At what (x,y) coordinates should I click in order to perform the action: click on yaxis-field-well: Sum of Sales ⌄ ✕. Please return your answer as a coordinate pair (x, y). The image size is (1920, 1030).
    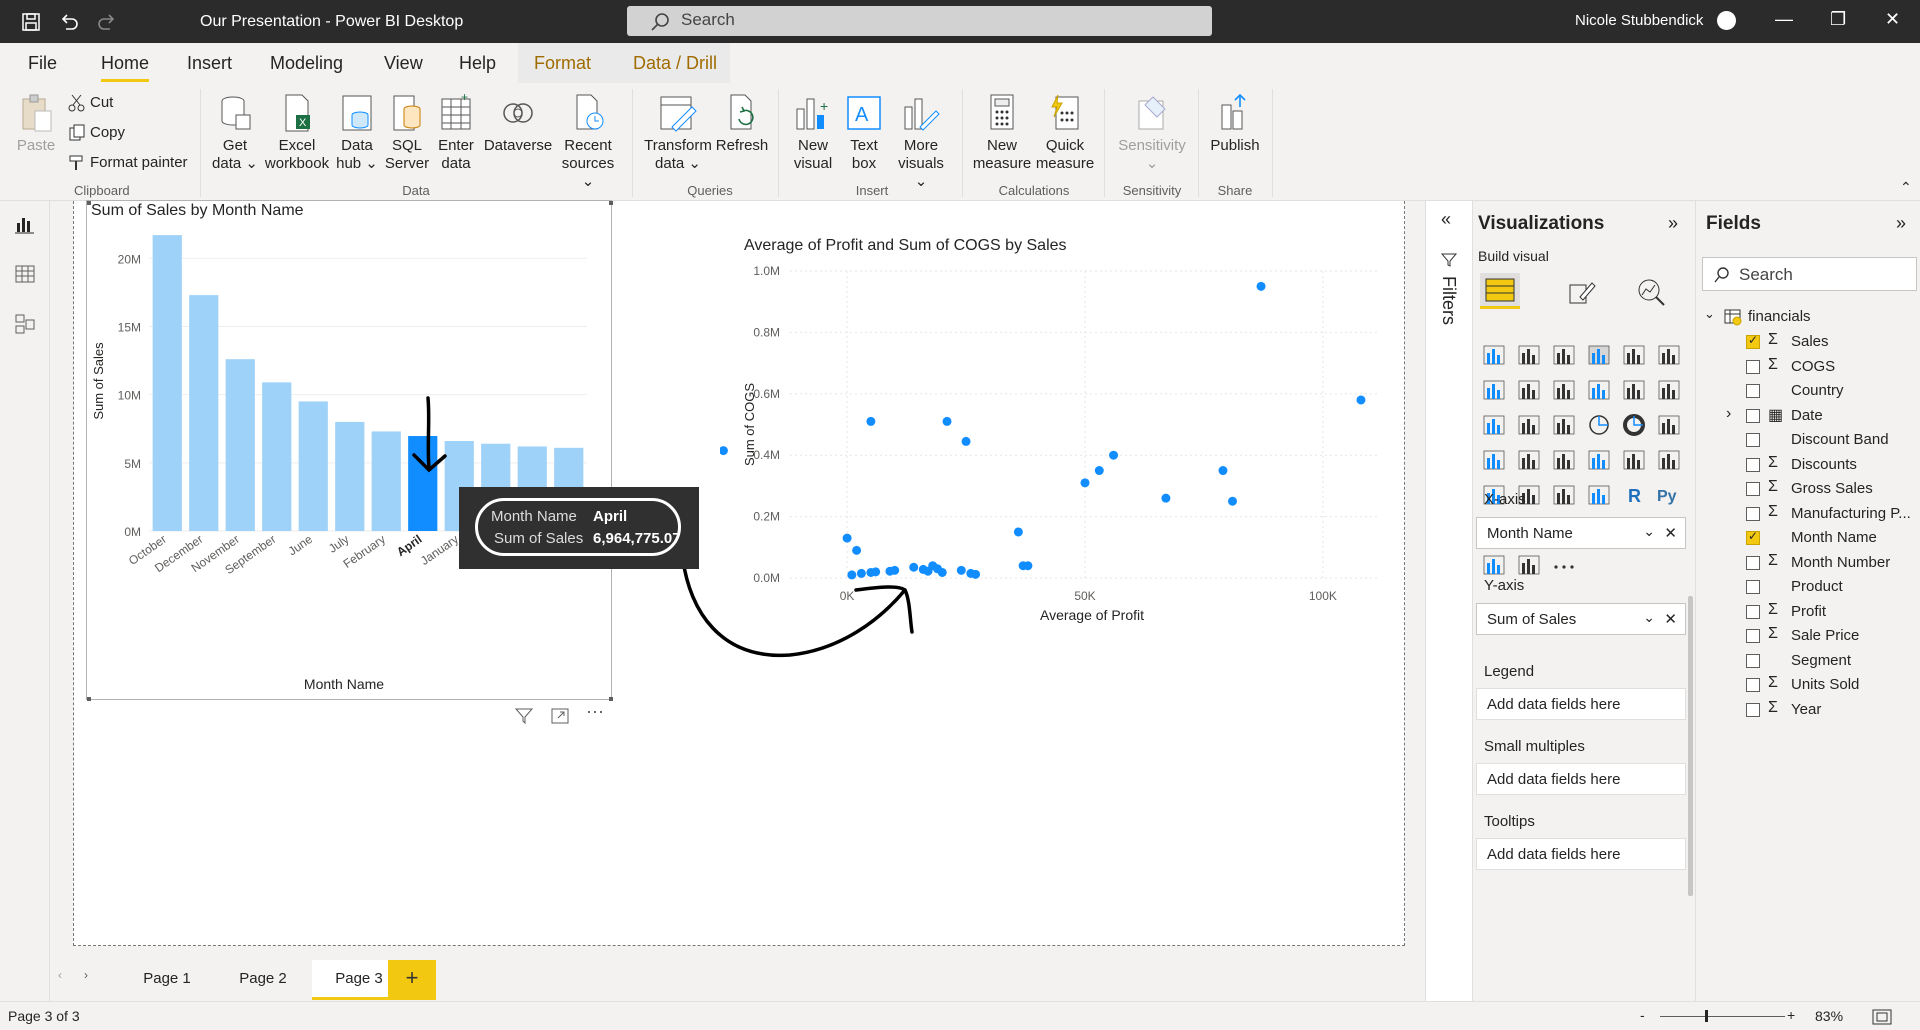
    Looking at the image, I should click on (1581, 619).